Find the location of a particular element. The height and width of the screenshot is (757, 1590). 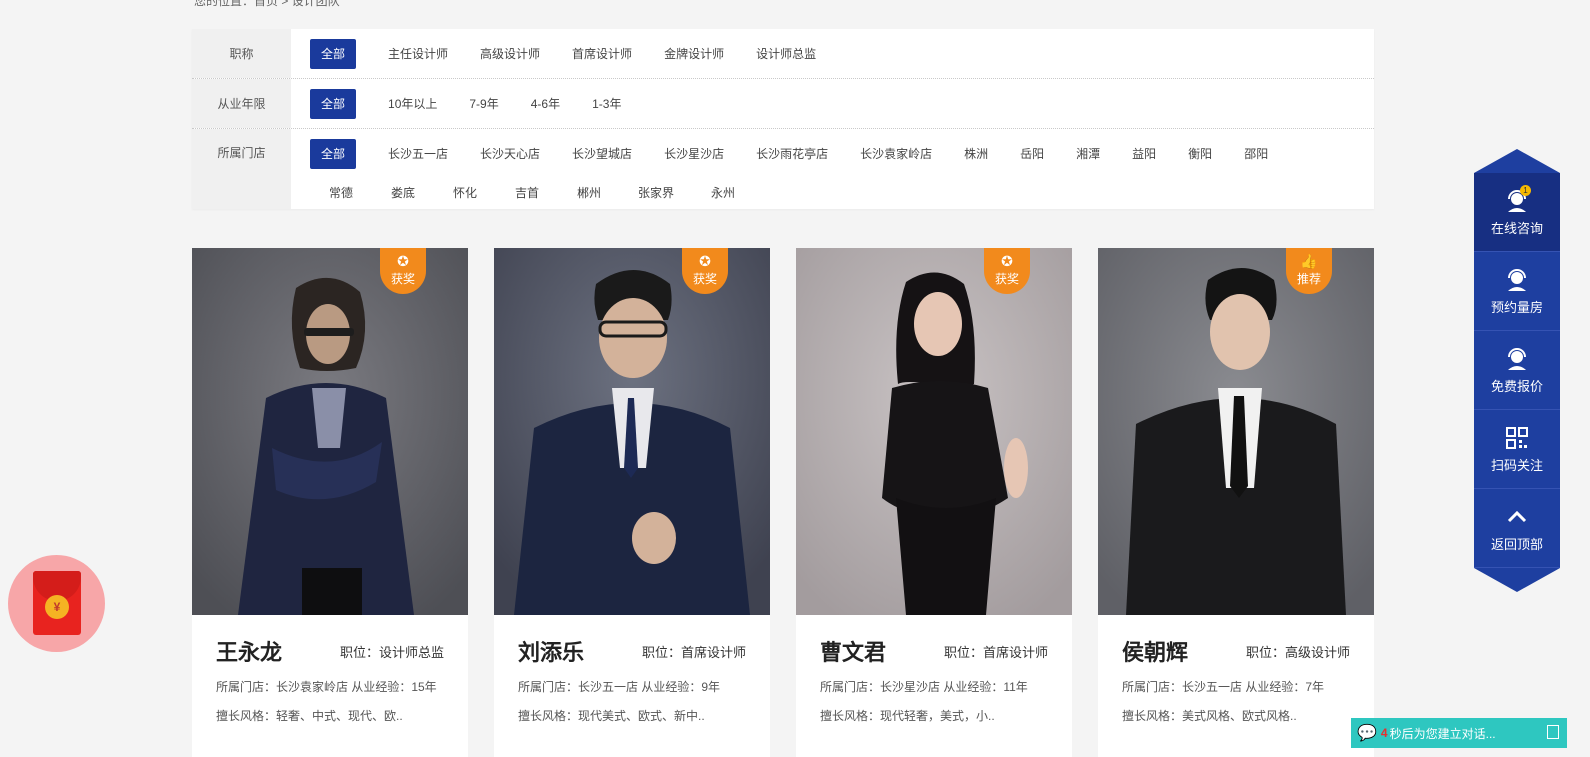

designer-name: 王永龙 is located at coordinates (249, 651).